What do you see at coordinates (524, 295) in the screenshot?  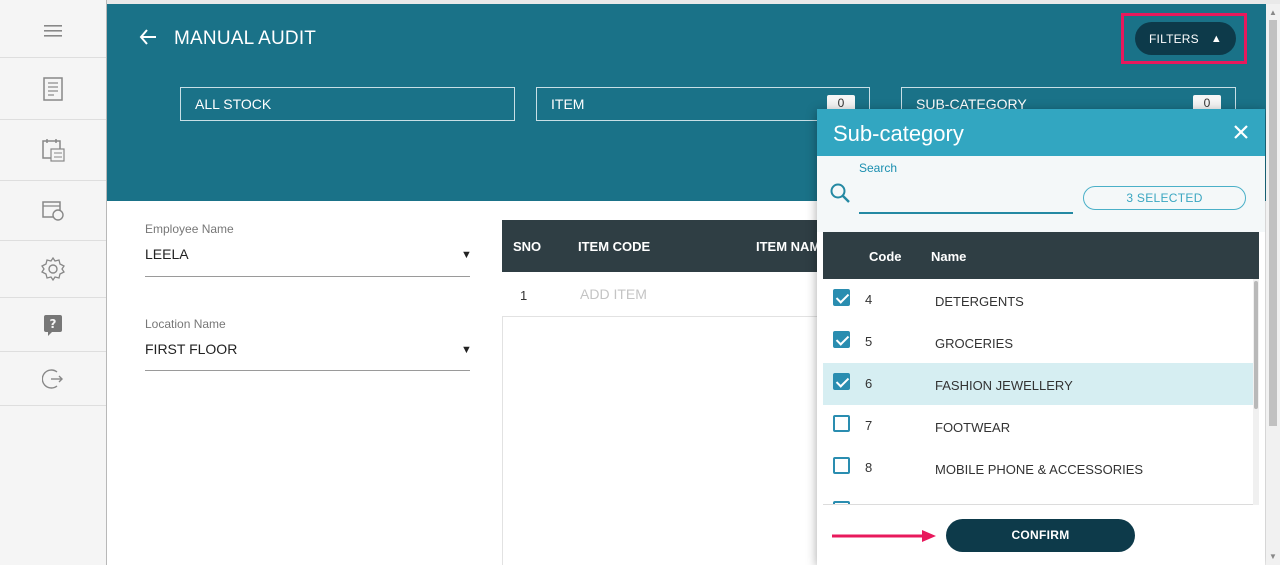 I see `row-sno: 1` at bounding box center [524, 295].